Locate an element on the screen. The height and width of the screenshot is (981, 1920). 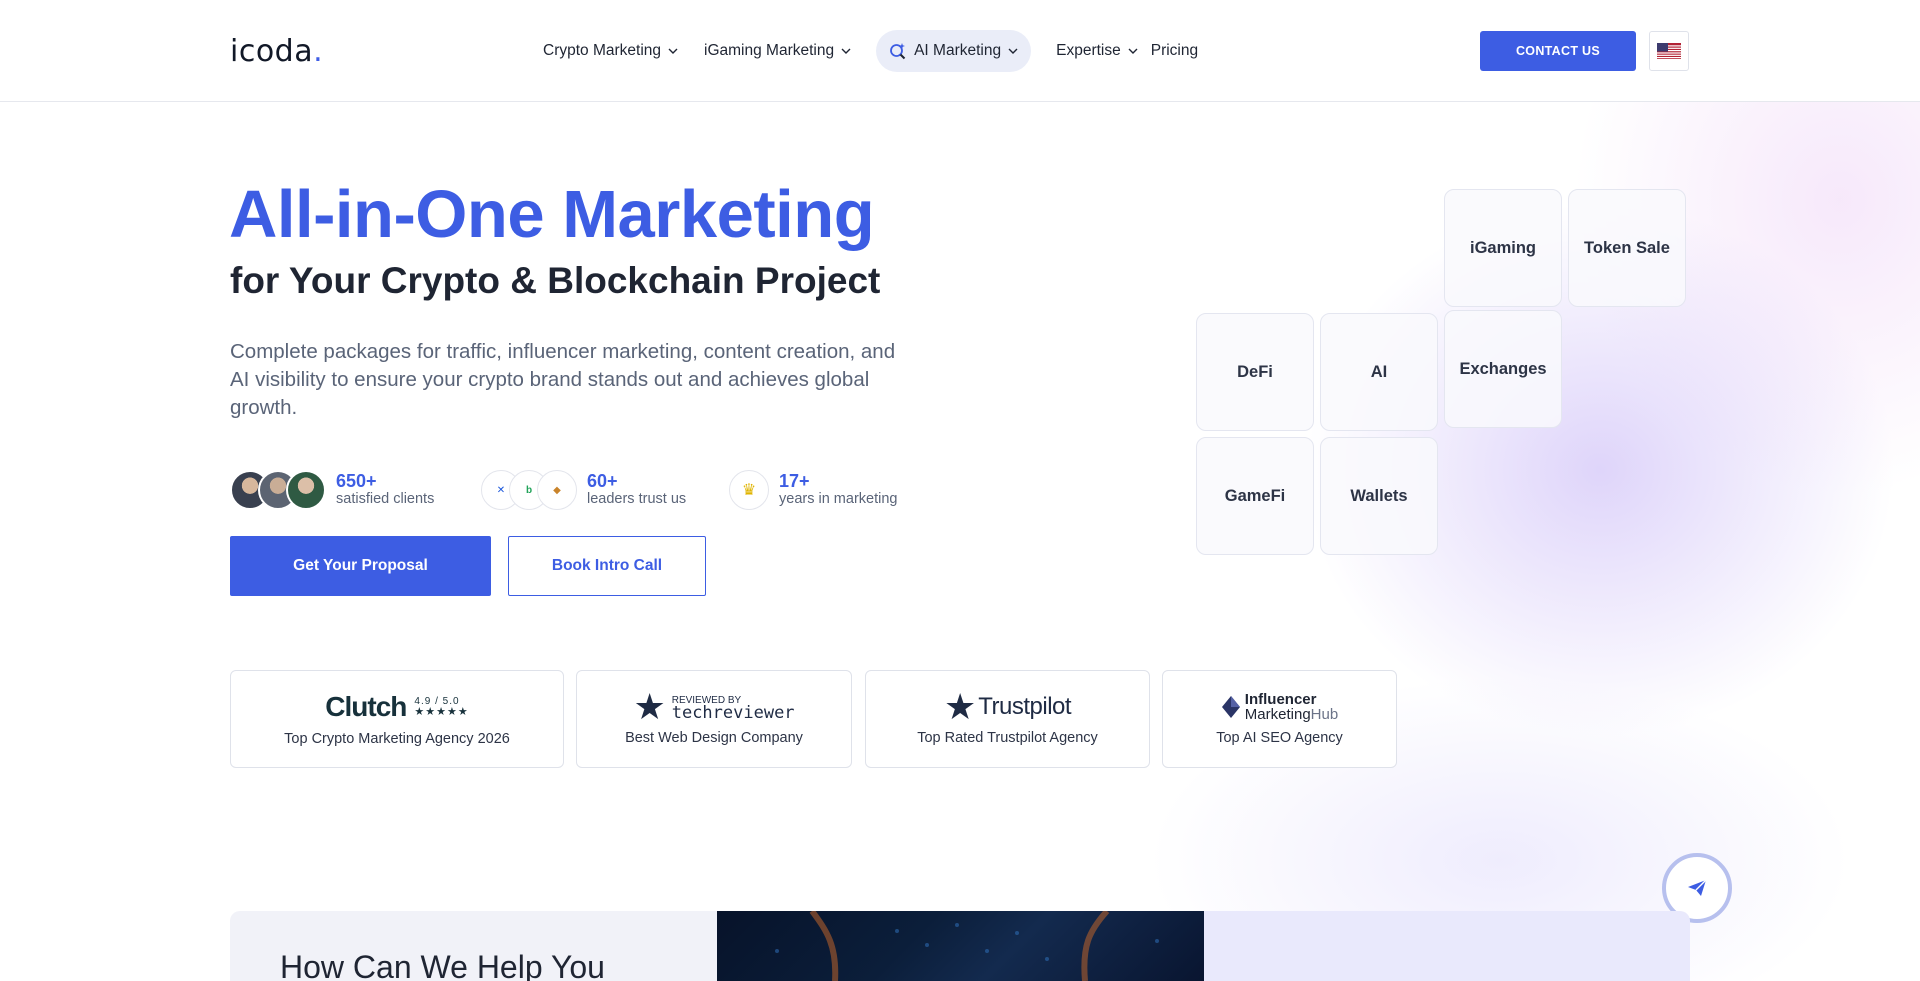
us-flag-icon is located at coordinates (1669, 51).